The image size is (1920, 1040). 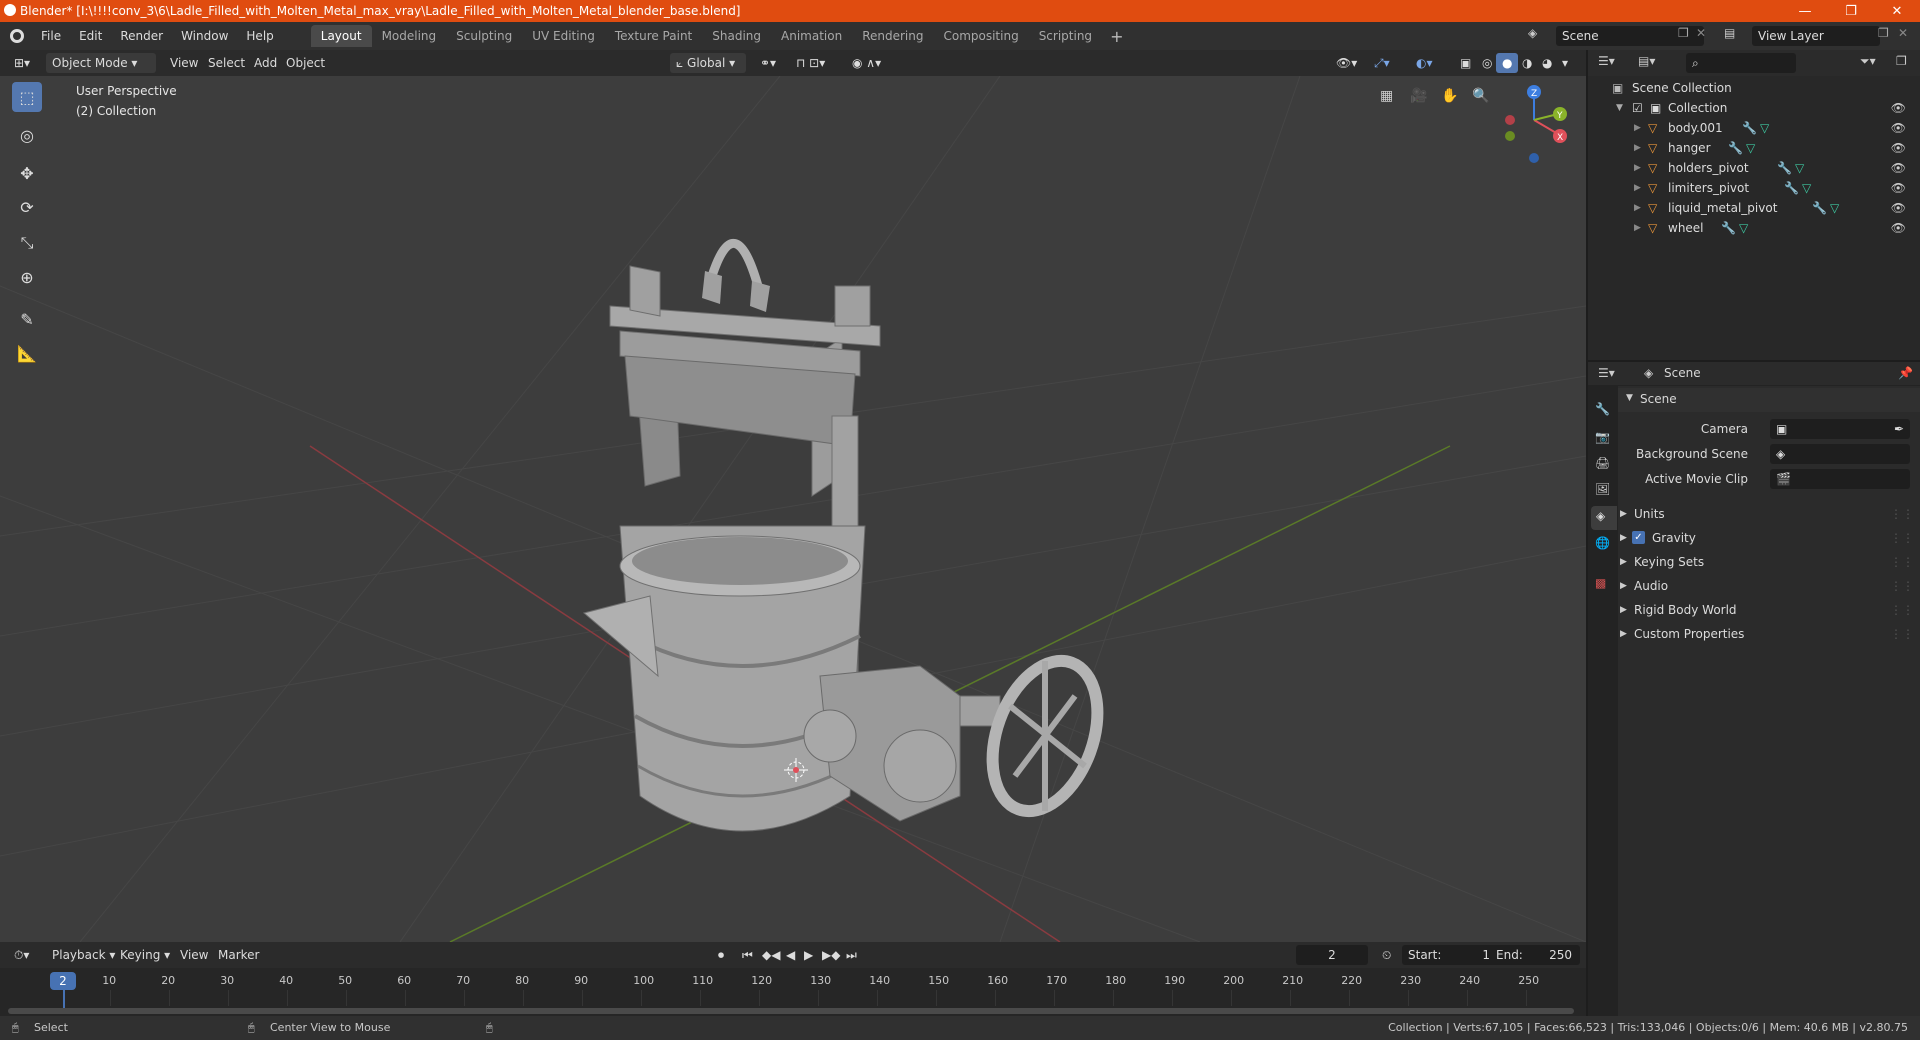 What do you see at coordinates (1840, 429) in the screenshot?
I see `camera-field: ▣ ✒` at bounding box center [1840, 429].